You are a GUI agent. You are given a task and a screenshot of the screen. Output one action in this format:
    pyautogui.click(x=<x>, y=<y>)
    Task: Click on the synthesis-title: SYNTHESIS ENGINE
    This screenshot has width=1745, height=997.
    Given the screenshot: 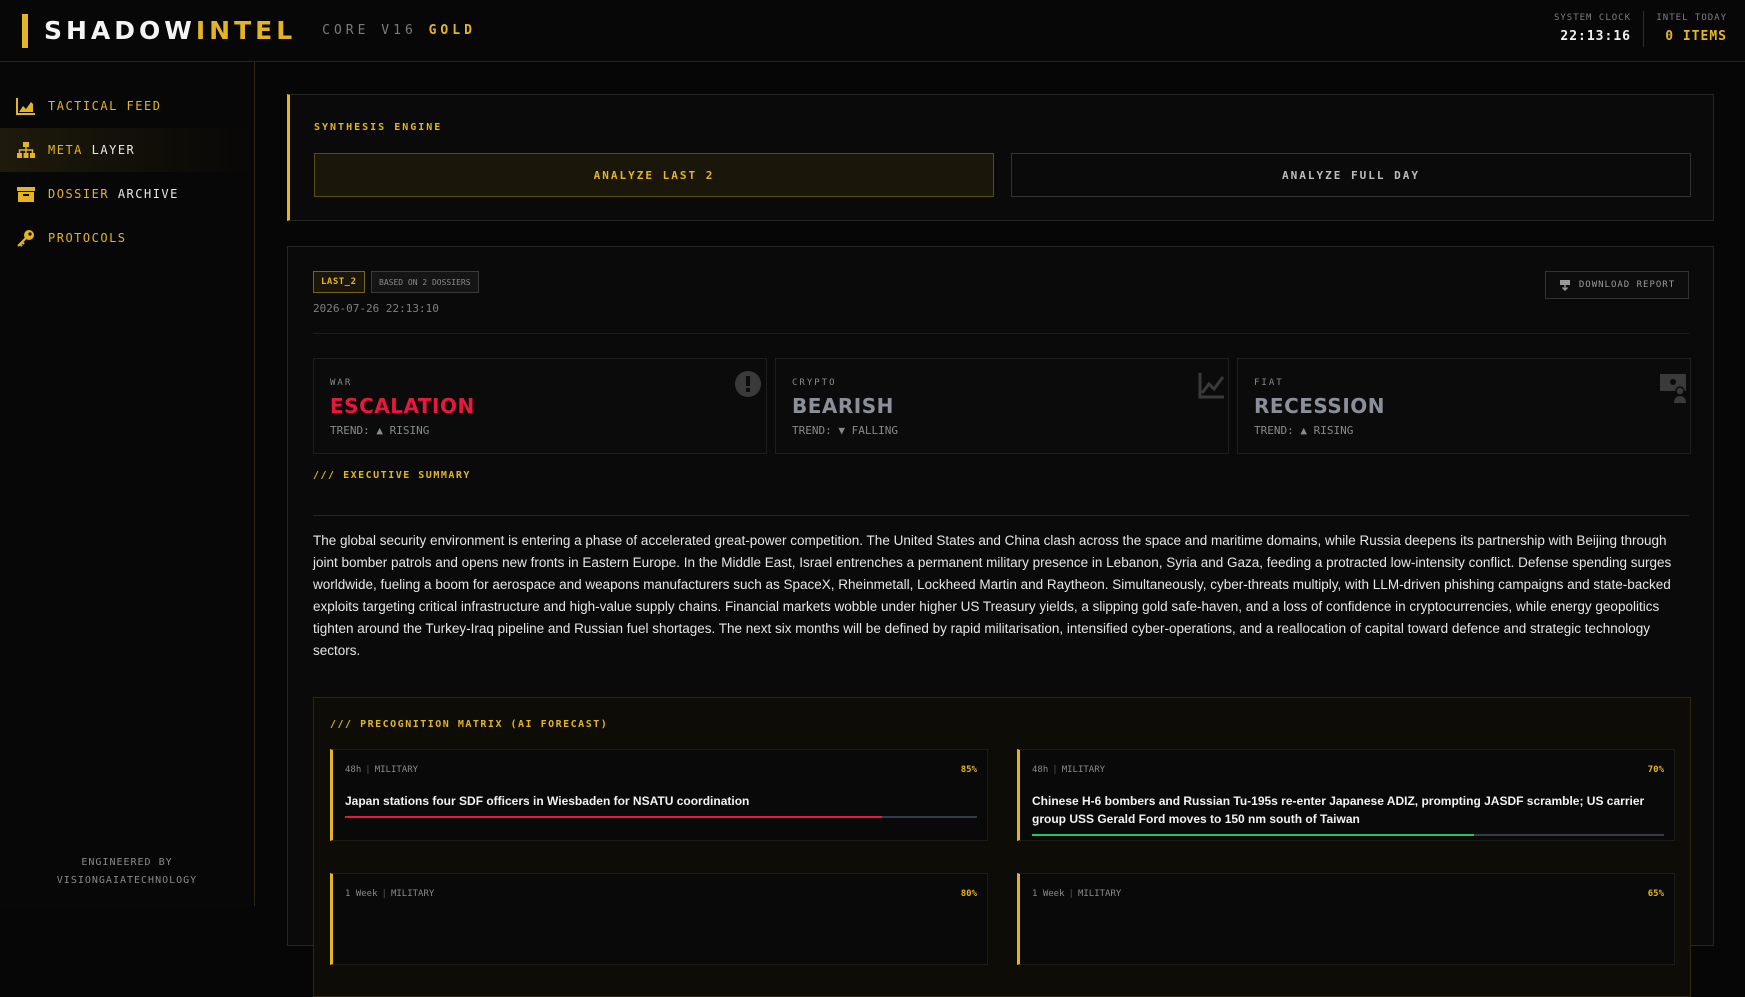 What is the action you would take?
    pyautogui.click(x=378, y=127)
    